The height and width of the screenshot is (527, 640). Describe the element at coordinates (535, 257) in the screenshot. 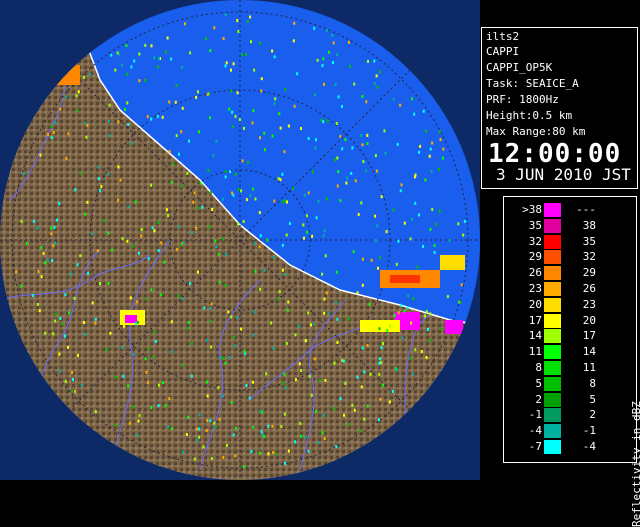

I see `legend-low-value: 29` at that location.